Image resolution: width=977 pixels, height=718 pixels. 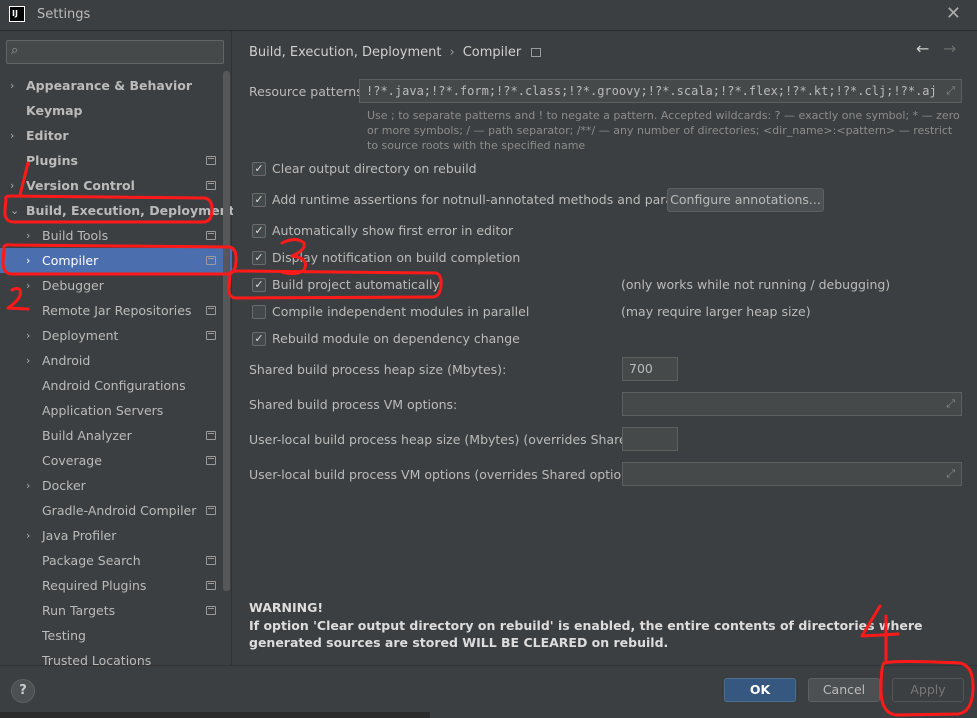 I want to click on checkbox-label: Build project automatically, so click(x=356, y=284).